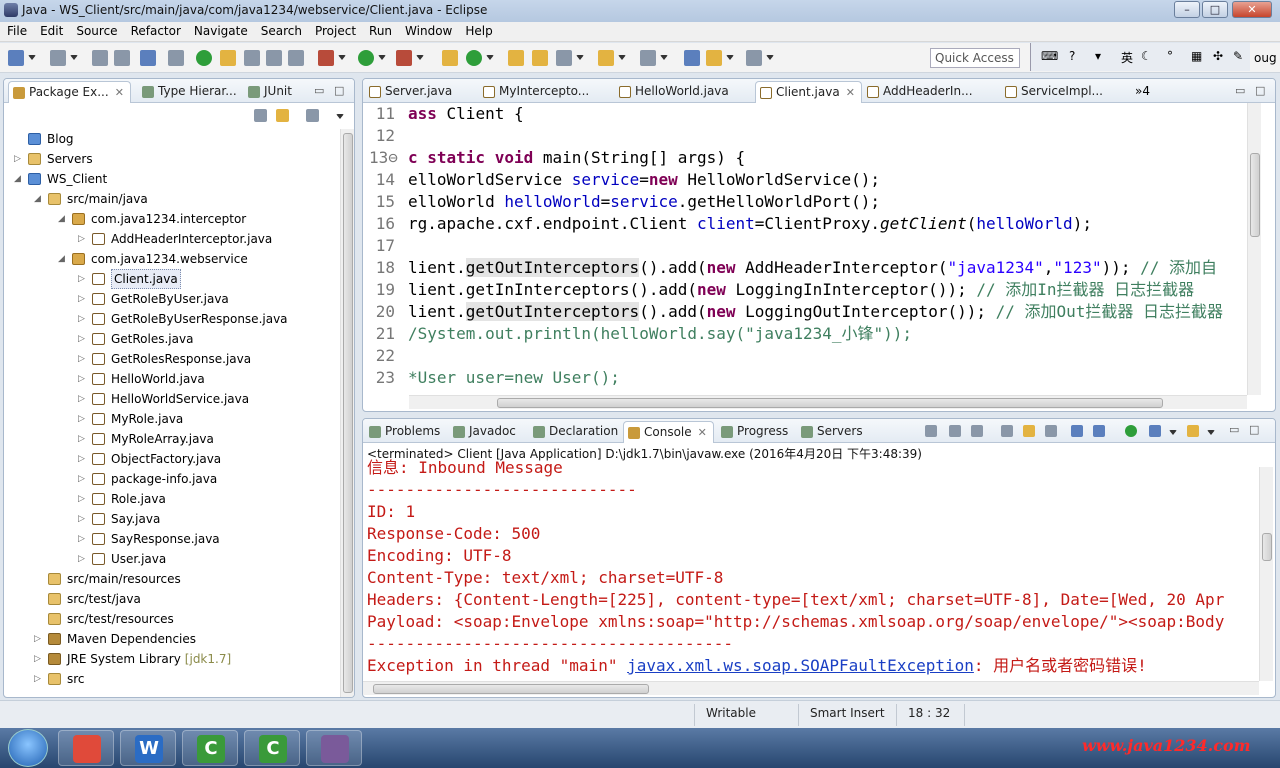  Describe the element at coordinates (606, 58) in the screenshot. I see `next-annotation-icon` at that location.